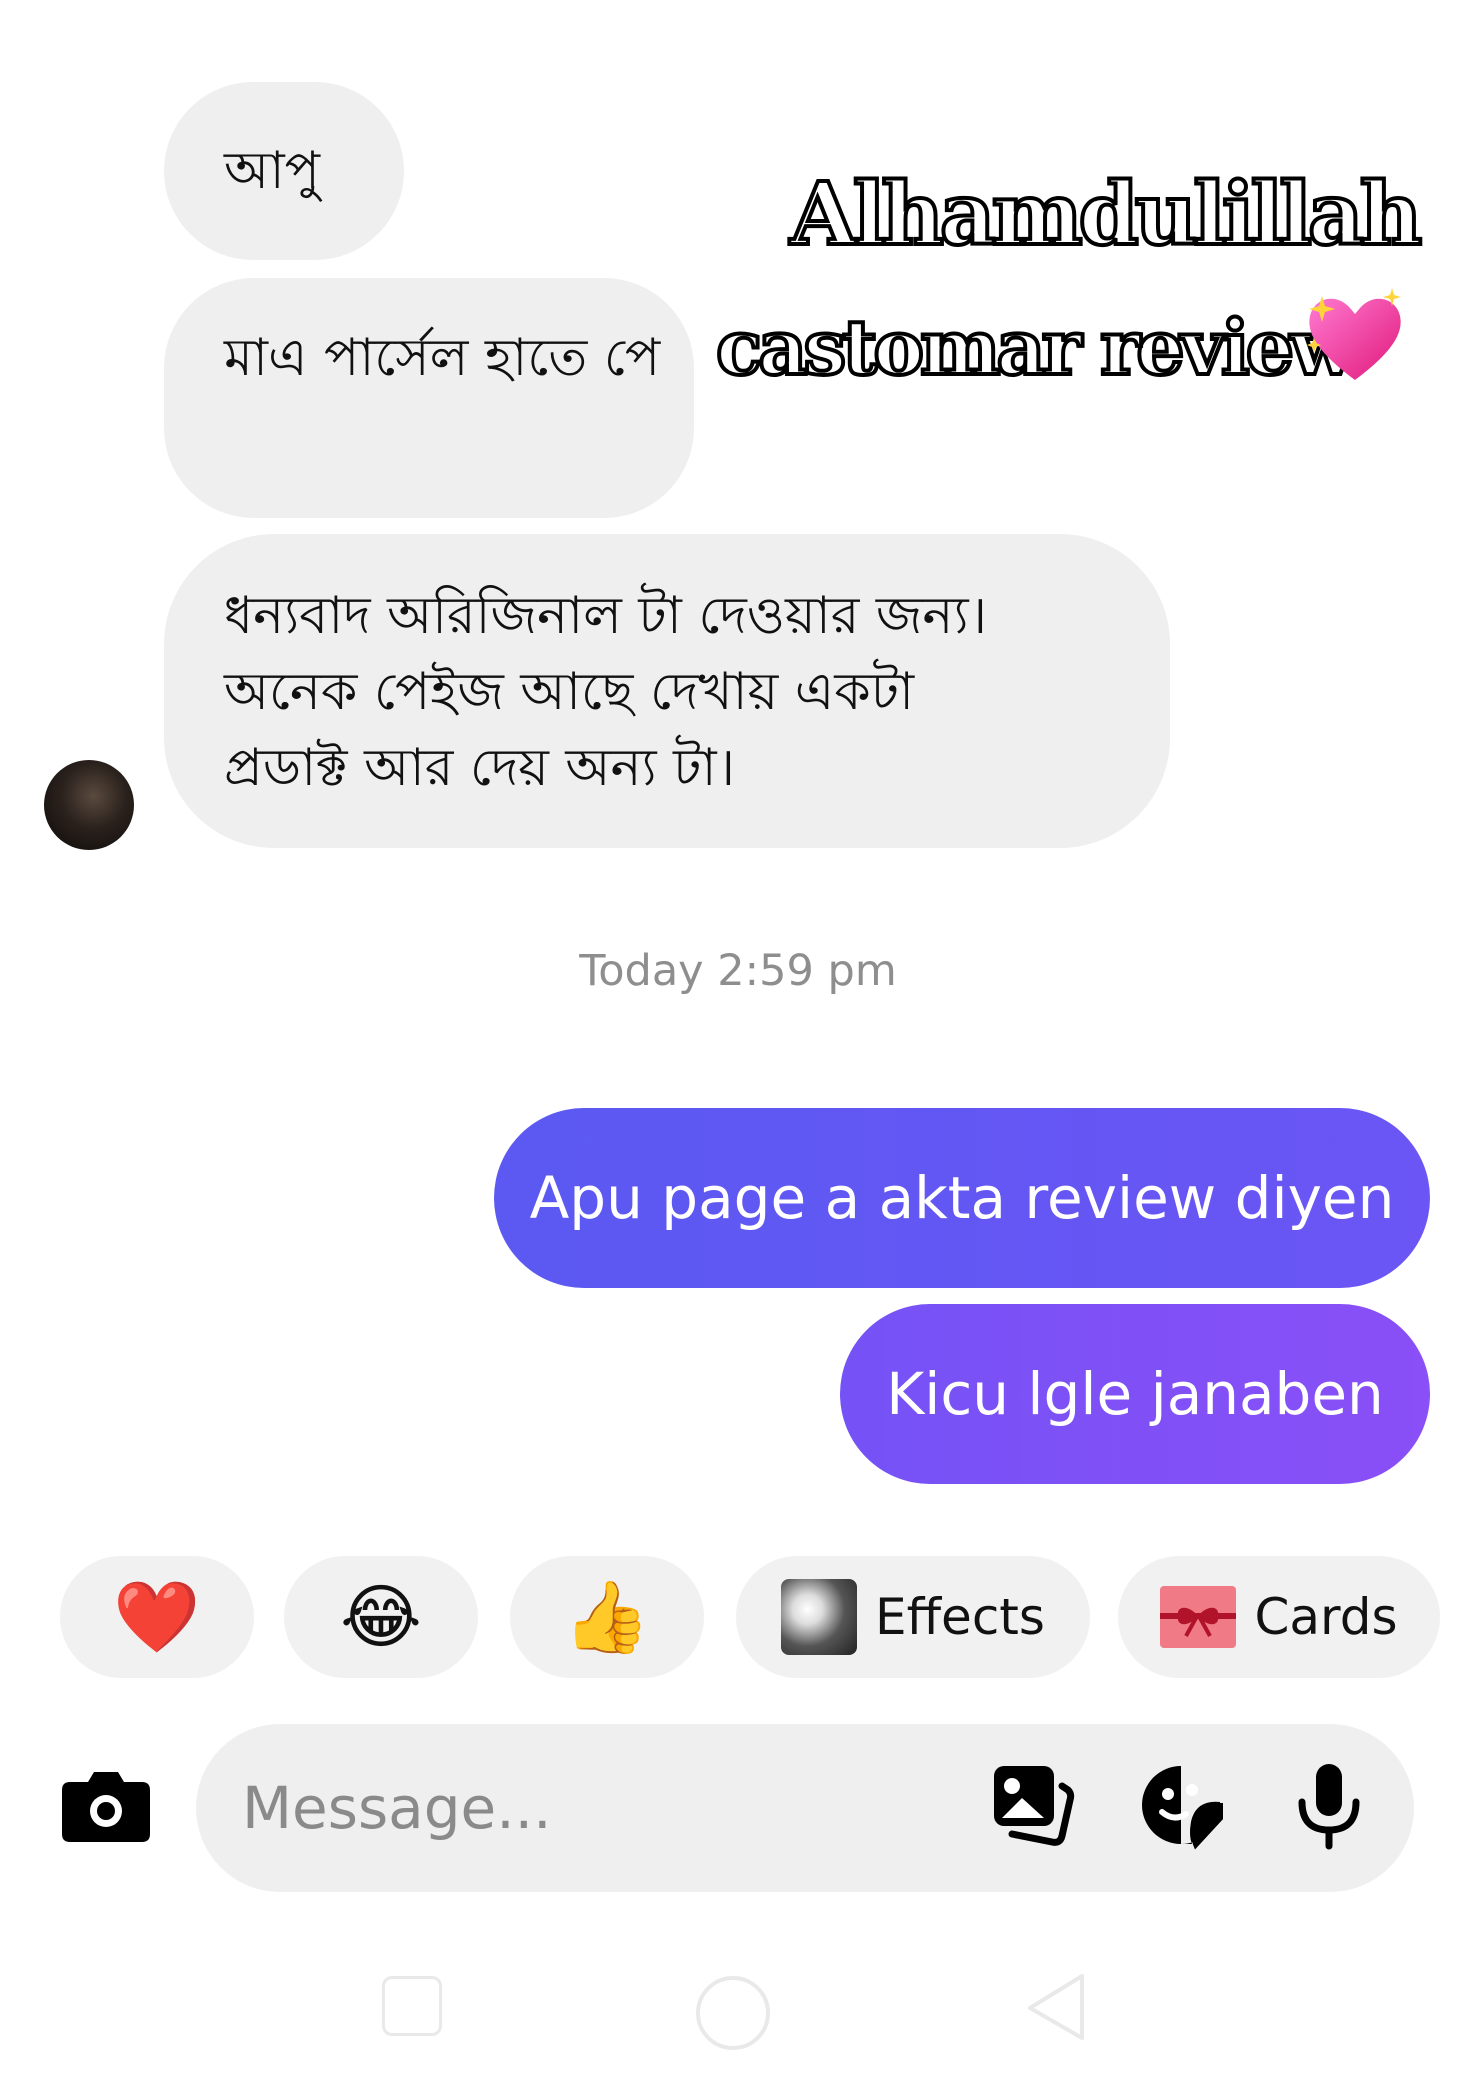  I want to click on message-line: ধন্যবাদ অরিজিনাল টা দেওয়ার জন্য।, so click(606, 616).